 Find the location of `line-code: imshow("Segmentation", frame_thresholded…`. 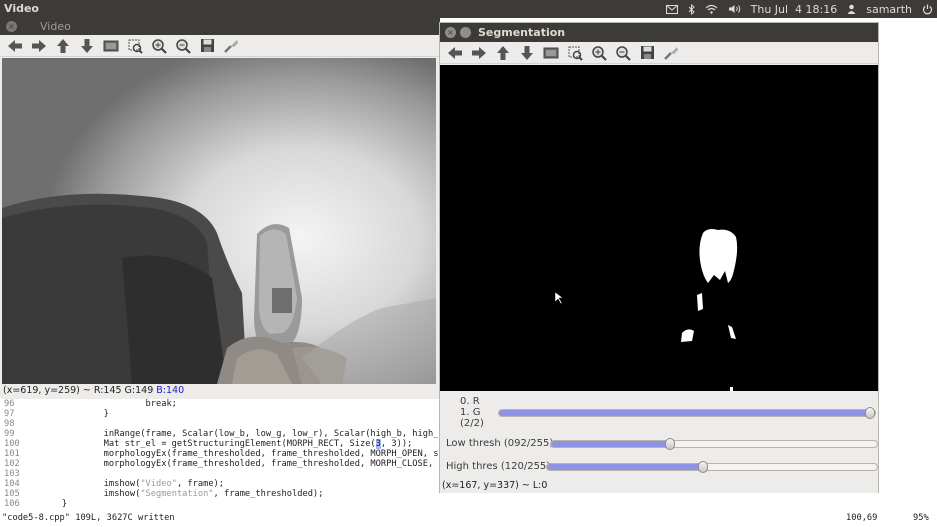

line-code: imshow("Segmentation", frame_thresholded… is located at coordinates (172, 494).